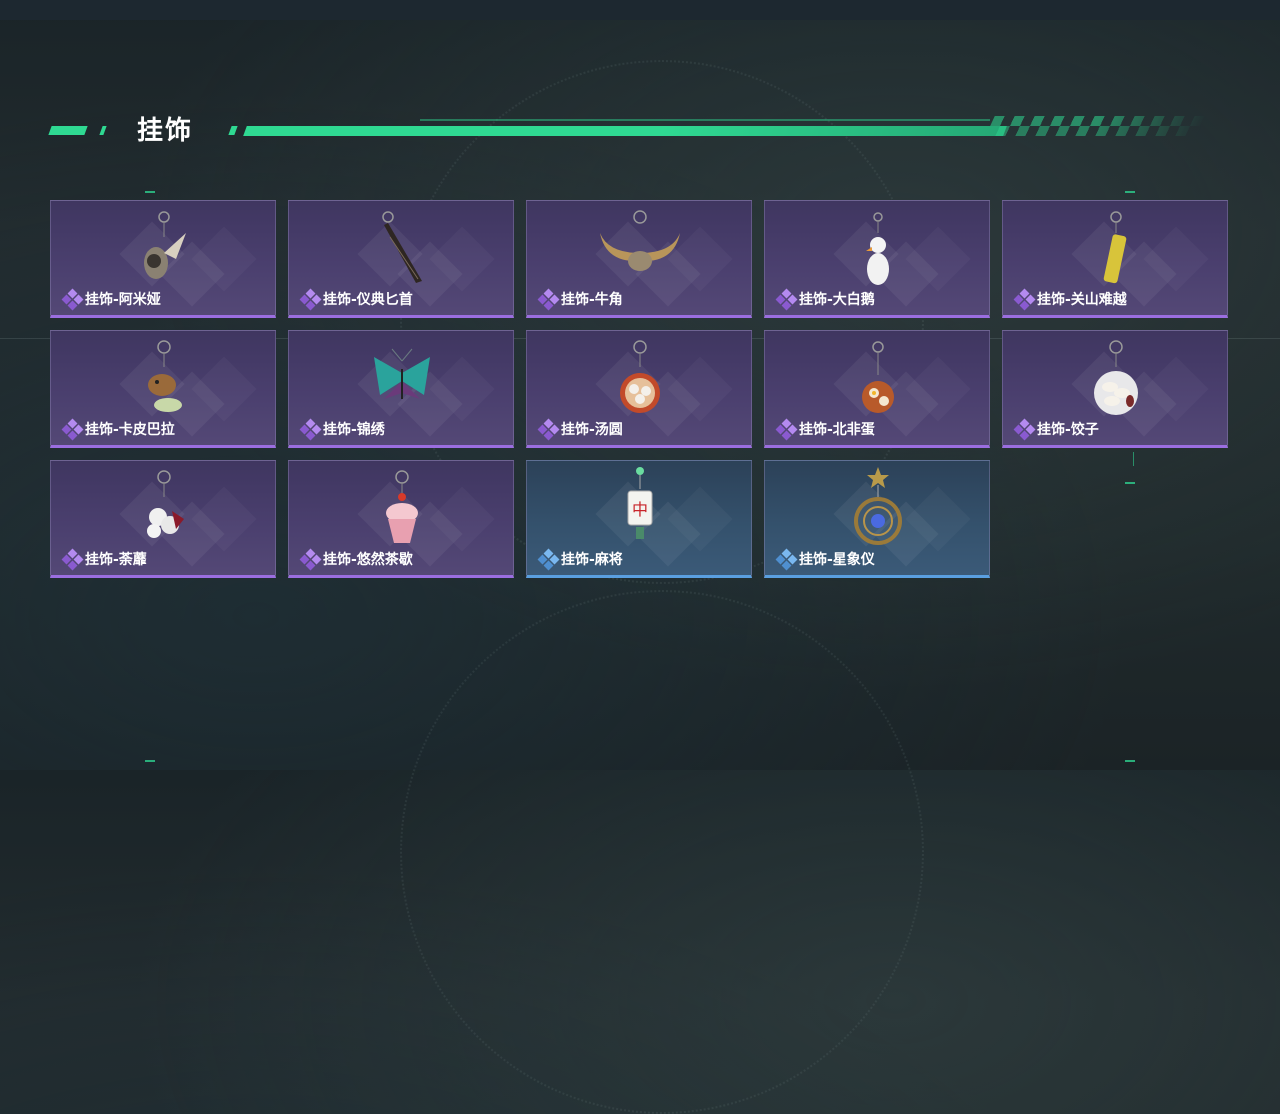  Describe the element at coordinates (1133, 459) in the screenshot. I see `vertical-tick` at that location.